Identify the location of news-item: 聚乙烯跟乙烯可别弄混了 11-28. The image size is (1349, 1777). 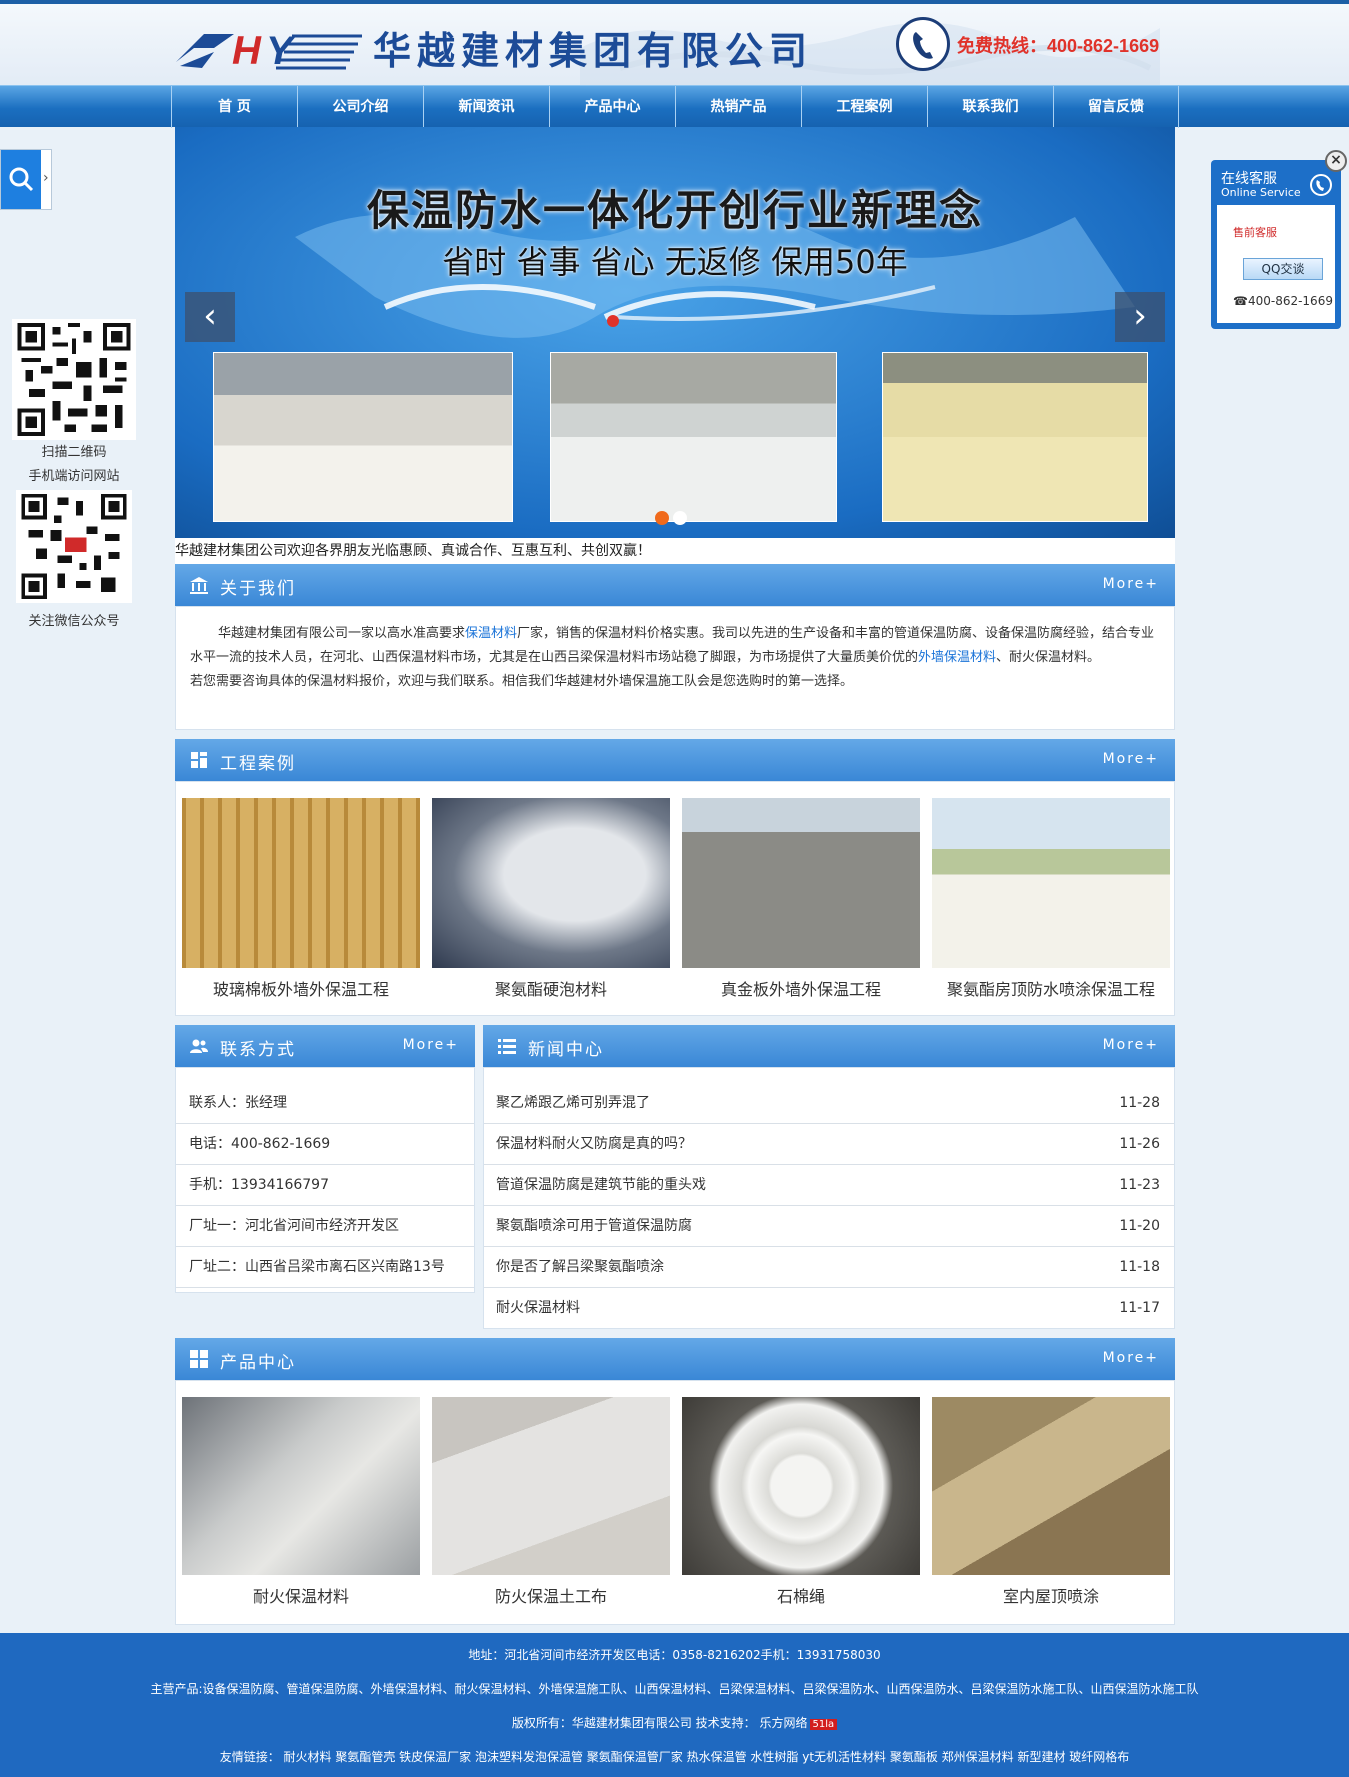
(829, 1103).